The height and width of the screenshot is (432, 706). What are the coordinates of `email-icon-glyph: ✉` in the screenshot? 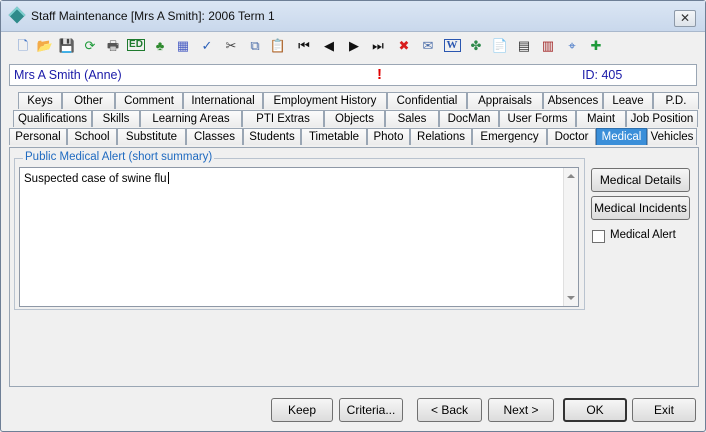 It's located at (428, 45).